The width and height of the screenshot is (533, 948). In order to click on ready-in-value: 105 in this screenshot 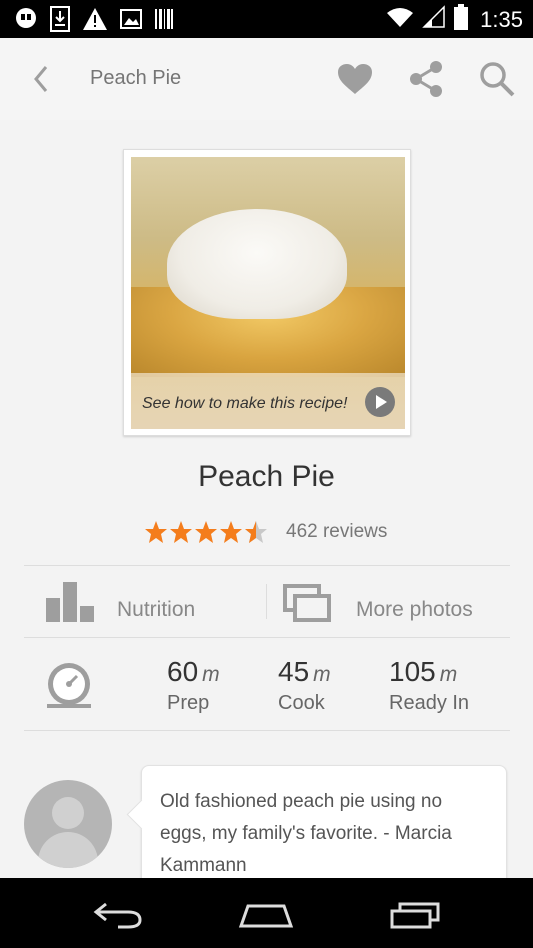, I will do `click(412, 671)`.